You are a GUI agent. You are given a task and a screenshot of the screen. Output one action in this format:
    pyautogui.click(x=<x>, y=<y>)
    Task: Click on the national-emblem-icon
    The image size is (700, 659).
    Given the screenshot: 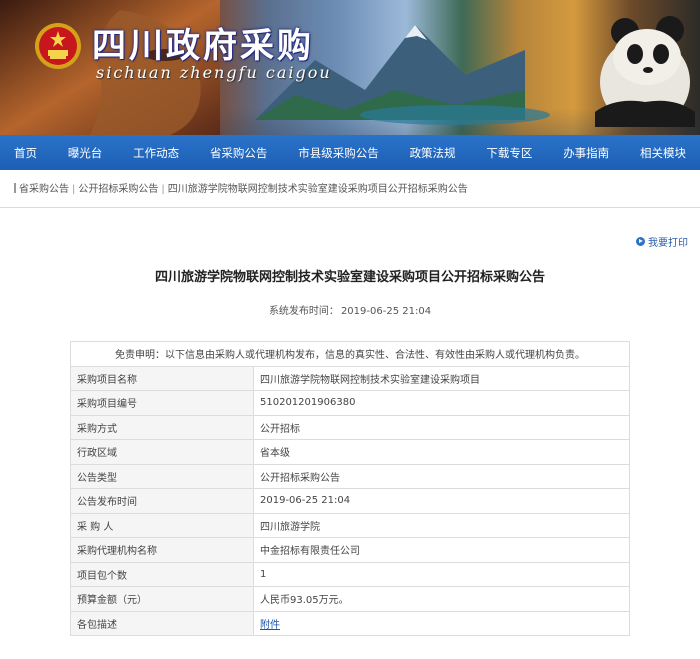 What is the action you would take?
    pyautogui.click(x=58, y=46)
    